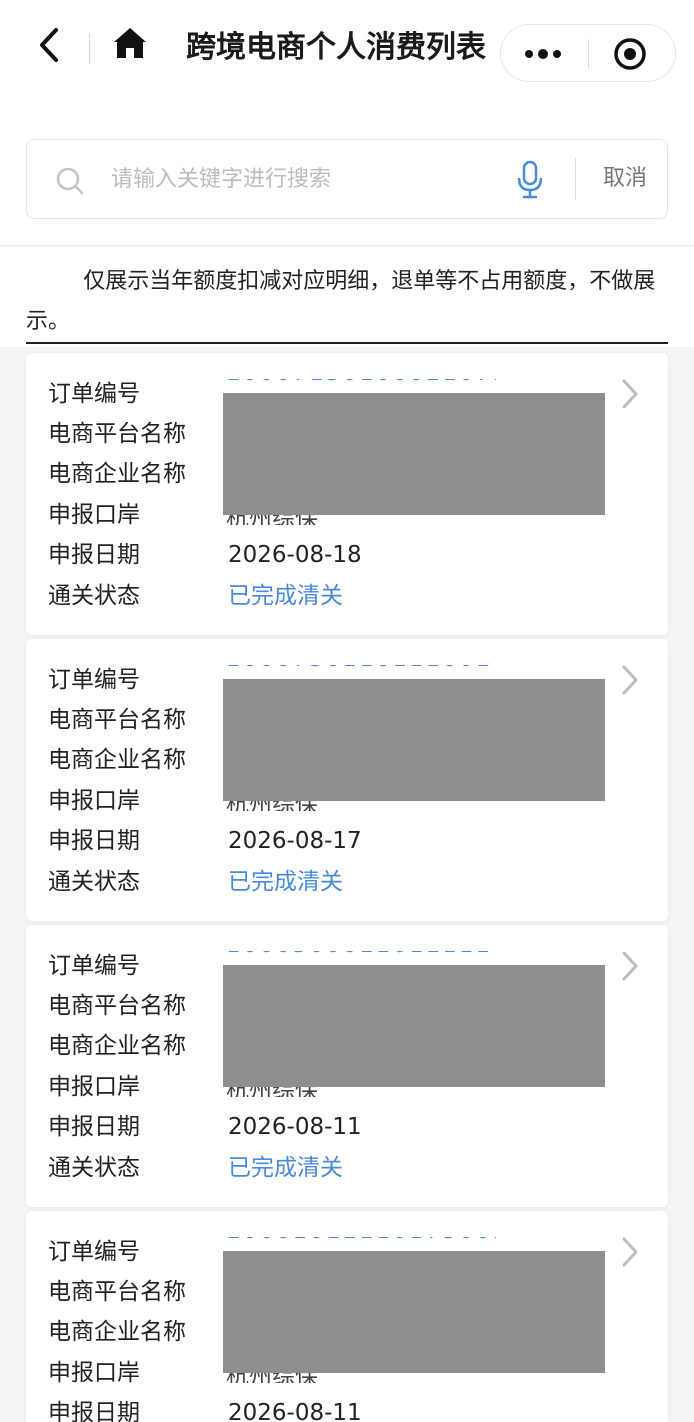  I want to click on date-value: 2026-08-18, so click(295, 555).